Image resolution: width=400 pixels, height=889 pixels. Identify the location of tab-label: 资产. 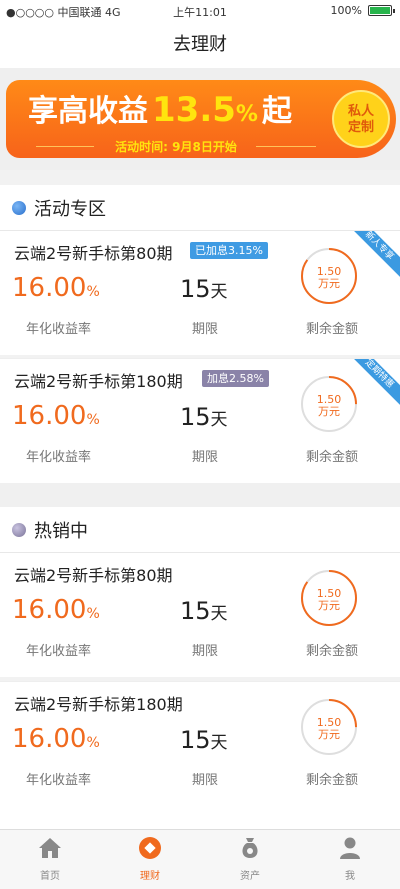
(250, 876).